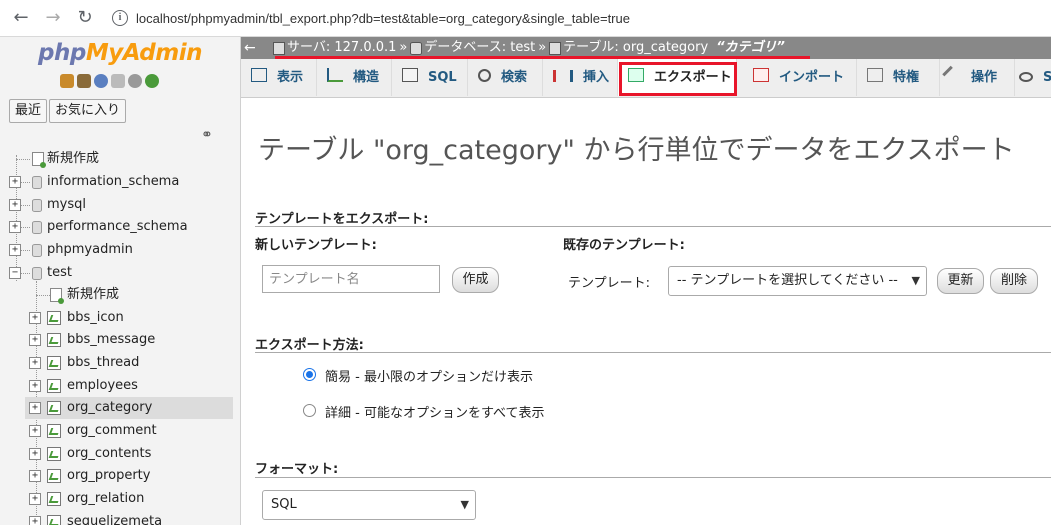 This screenshot has width=1051, height=525. Describe the element at coordinates (580, 77) in the screenshot. I see `tab-insert: 挿入` at that location.